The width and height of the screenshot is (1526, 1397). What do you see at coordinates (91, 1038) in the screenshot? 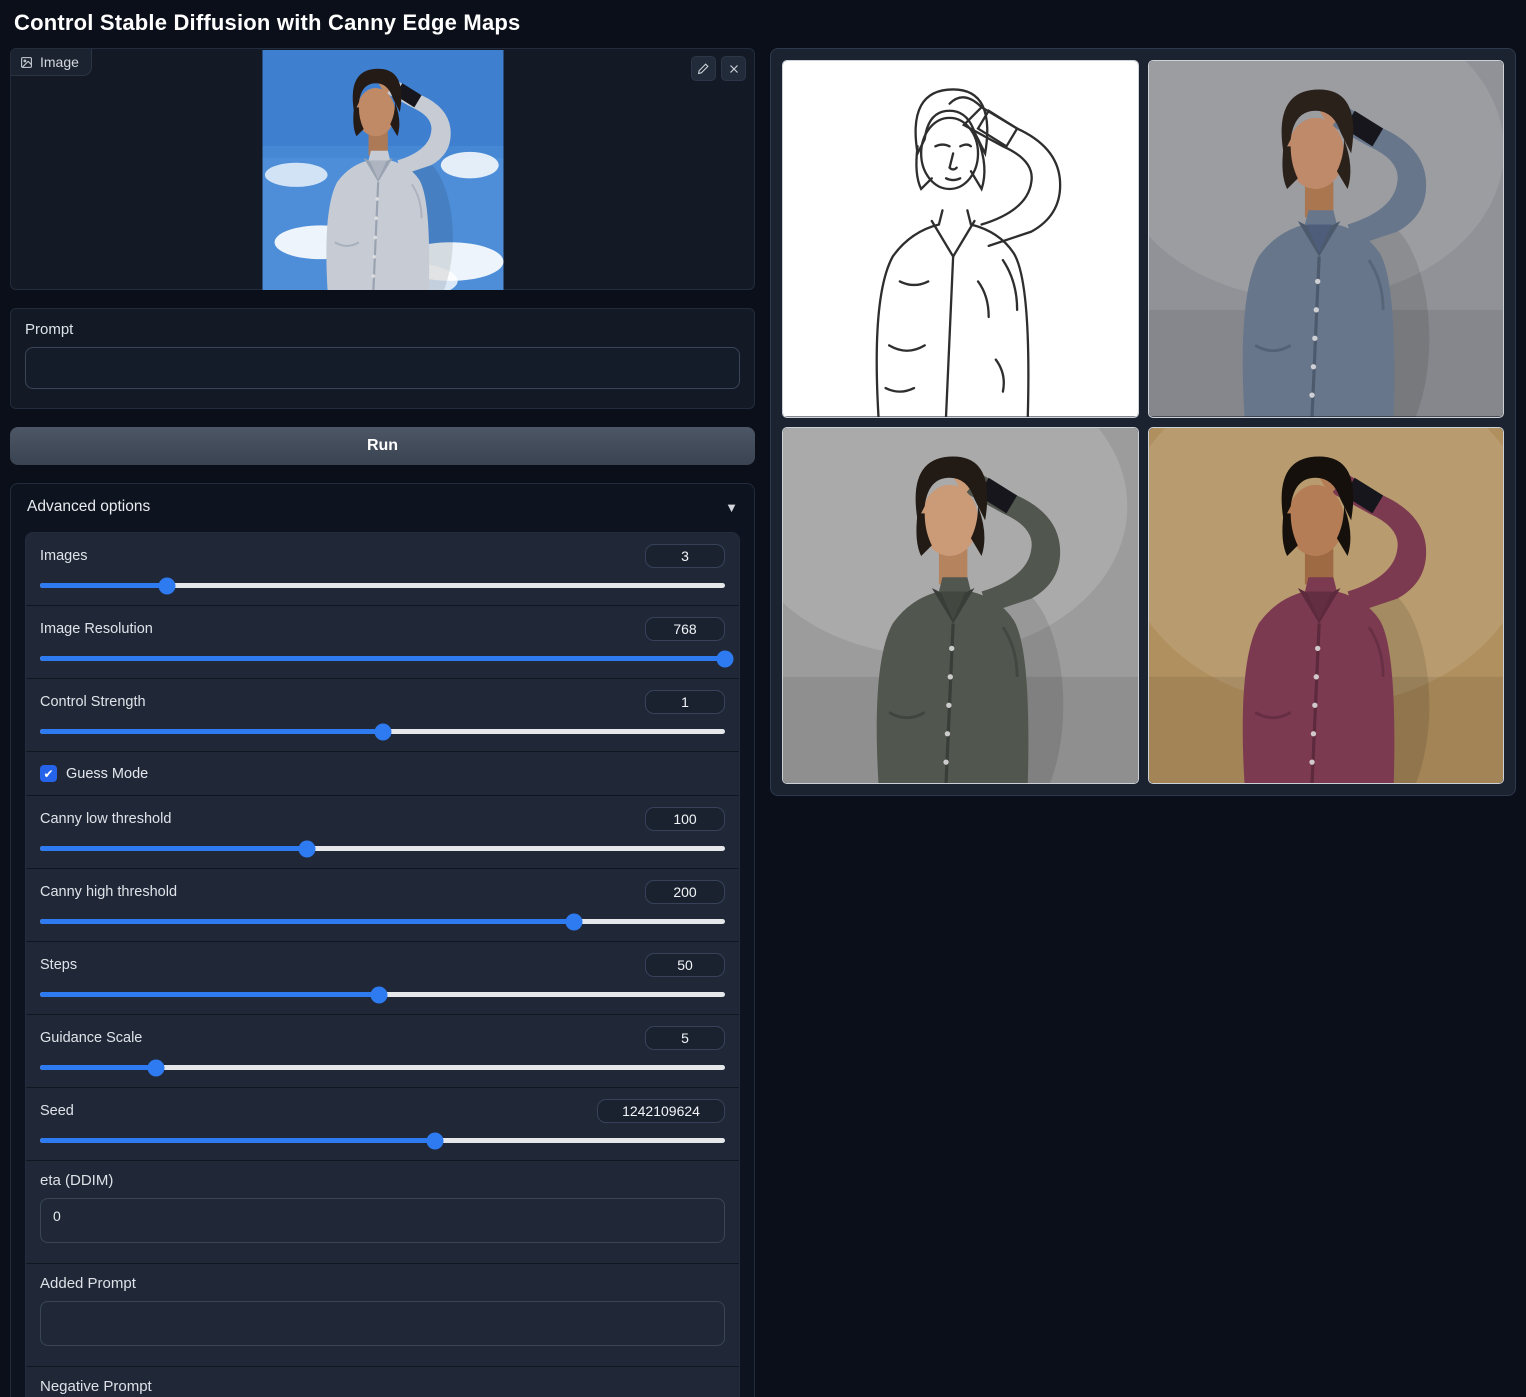
I see `guidance-scale-label: Guidance Scale` at bounding box center [91, 1038].